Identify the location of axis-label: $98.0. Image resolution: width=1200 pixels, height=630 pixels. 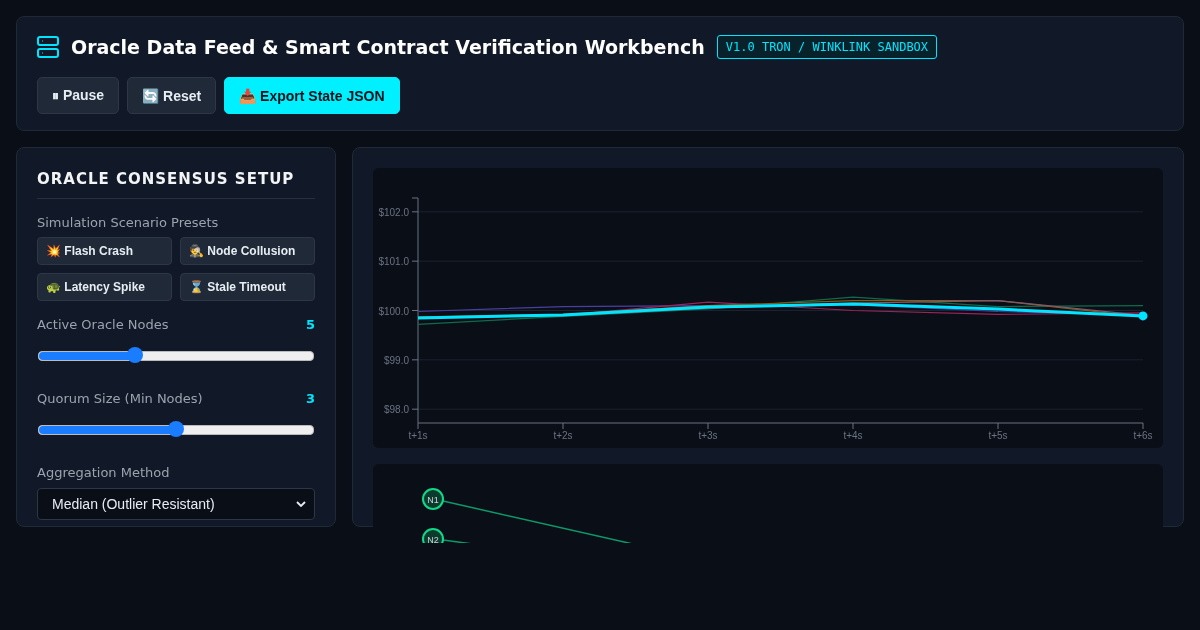
(396, 410).